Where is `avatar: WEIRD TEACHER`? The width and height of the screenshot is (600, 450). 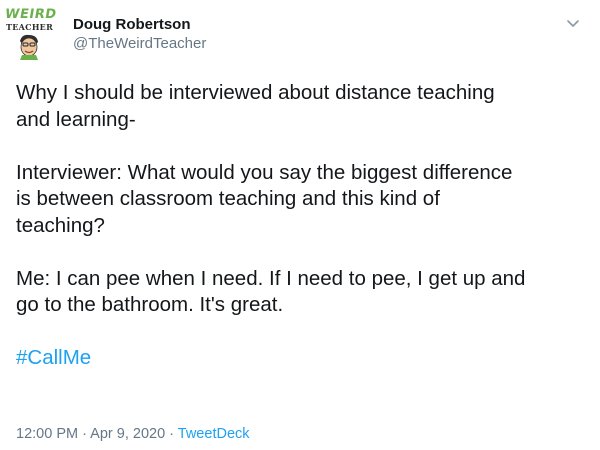 avatar: WEIRD TEACHER is located at coordinates (30, 34).